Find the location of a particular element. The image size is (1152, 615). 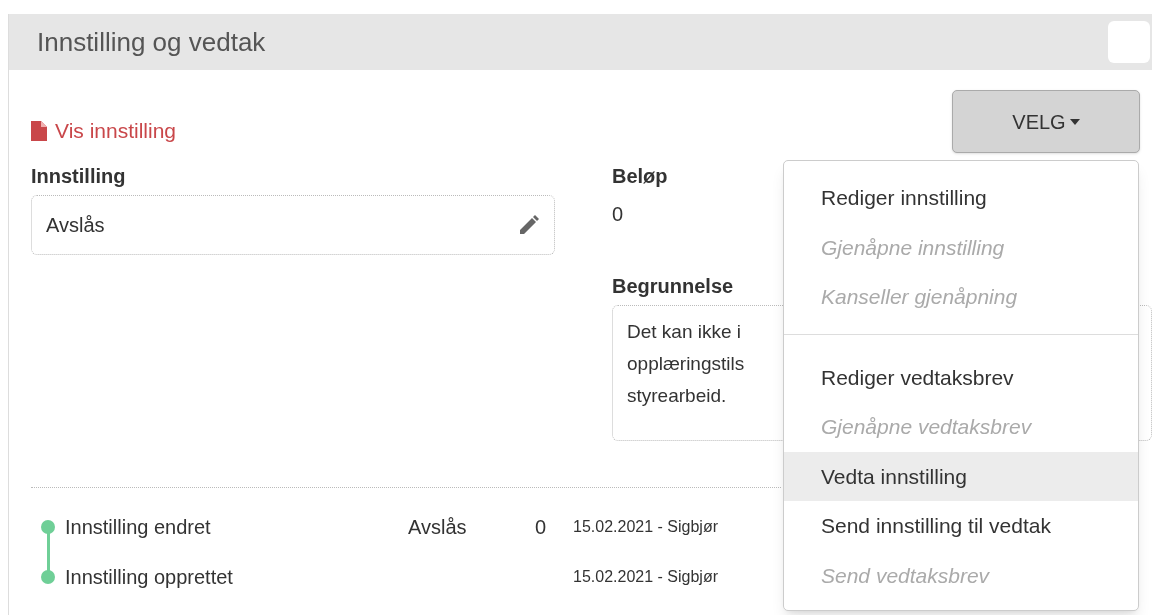

result-text: Avslås is located at coordinates (438, 527).